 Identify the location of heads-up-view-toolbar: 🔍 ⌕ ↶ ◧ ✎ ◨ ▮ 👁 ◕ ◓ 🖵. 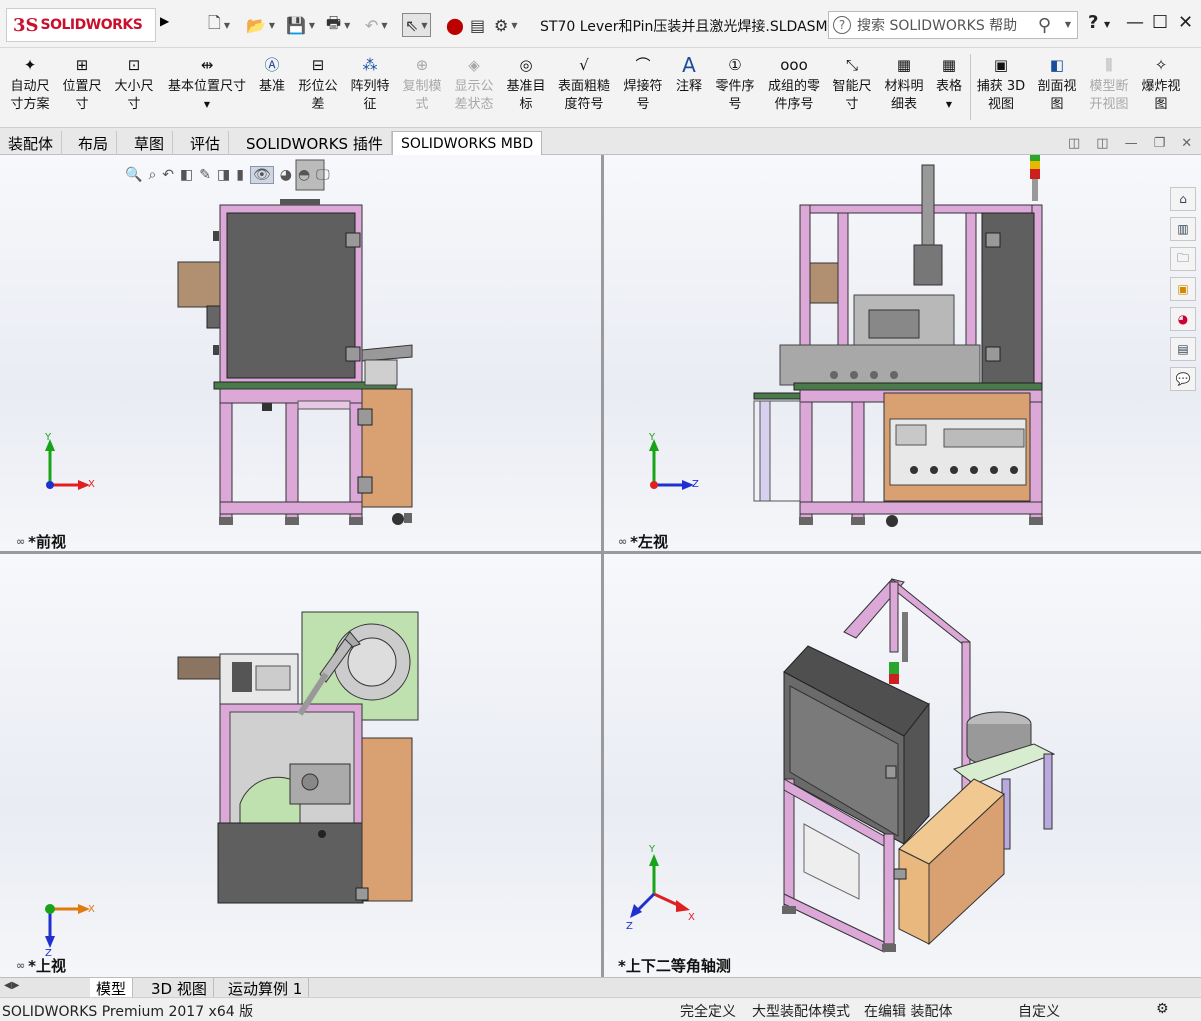
(227, 175).